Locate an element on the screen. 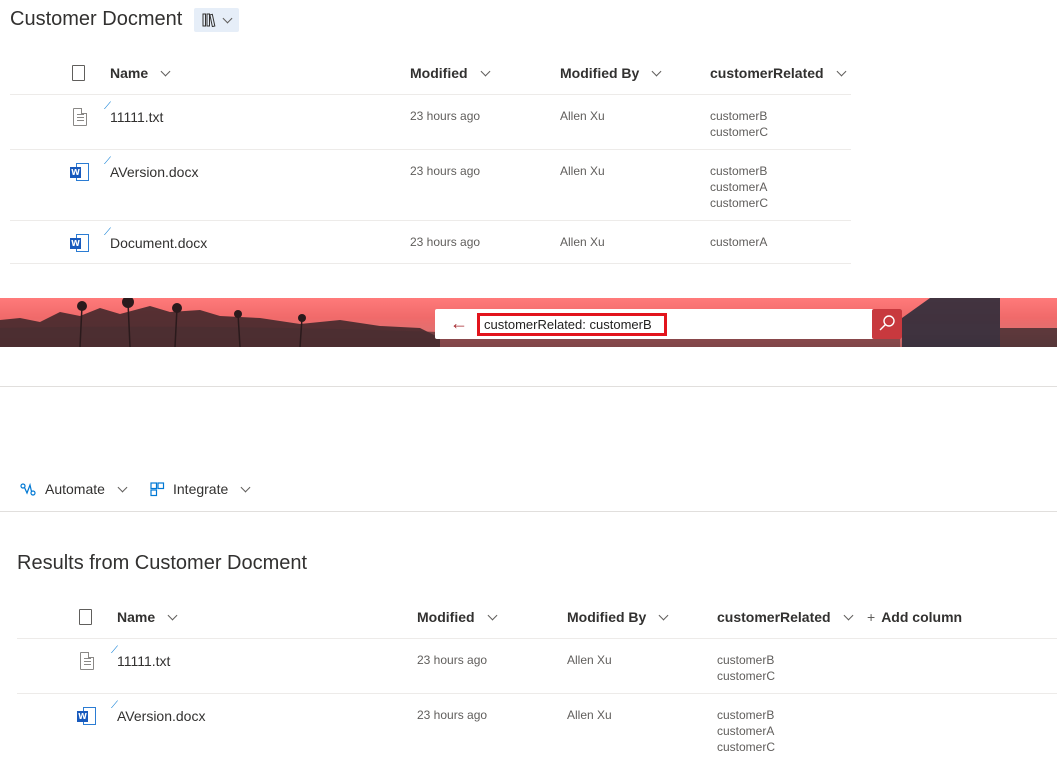  integrate-label: Integrate is located at coordinates (201, 489).